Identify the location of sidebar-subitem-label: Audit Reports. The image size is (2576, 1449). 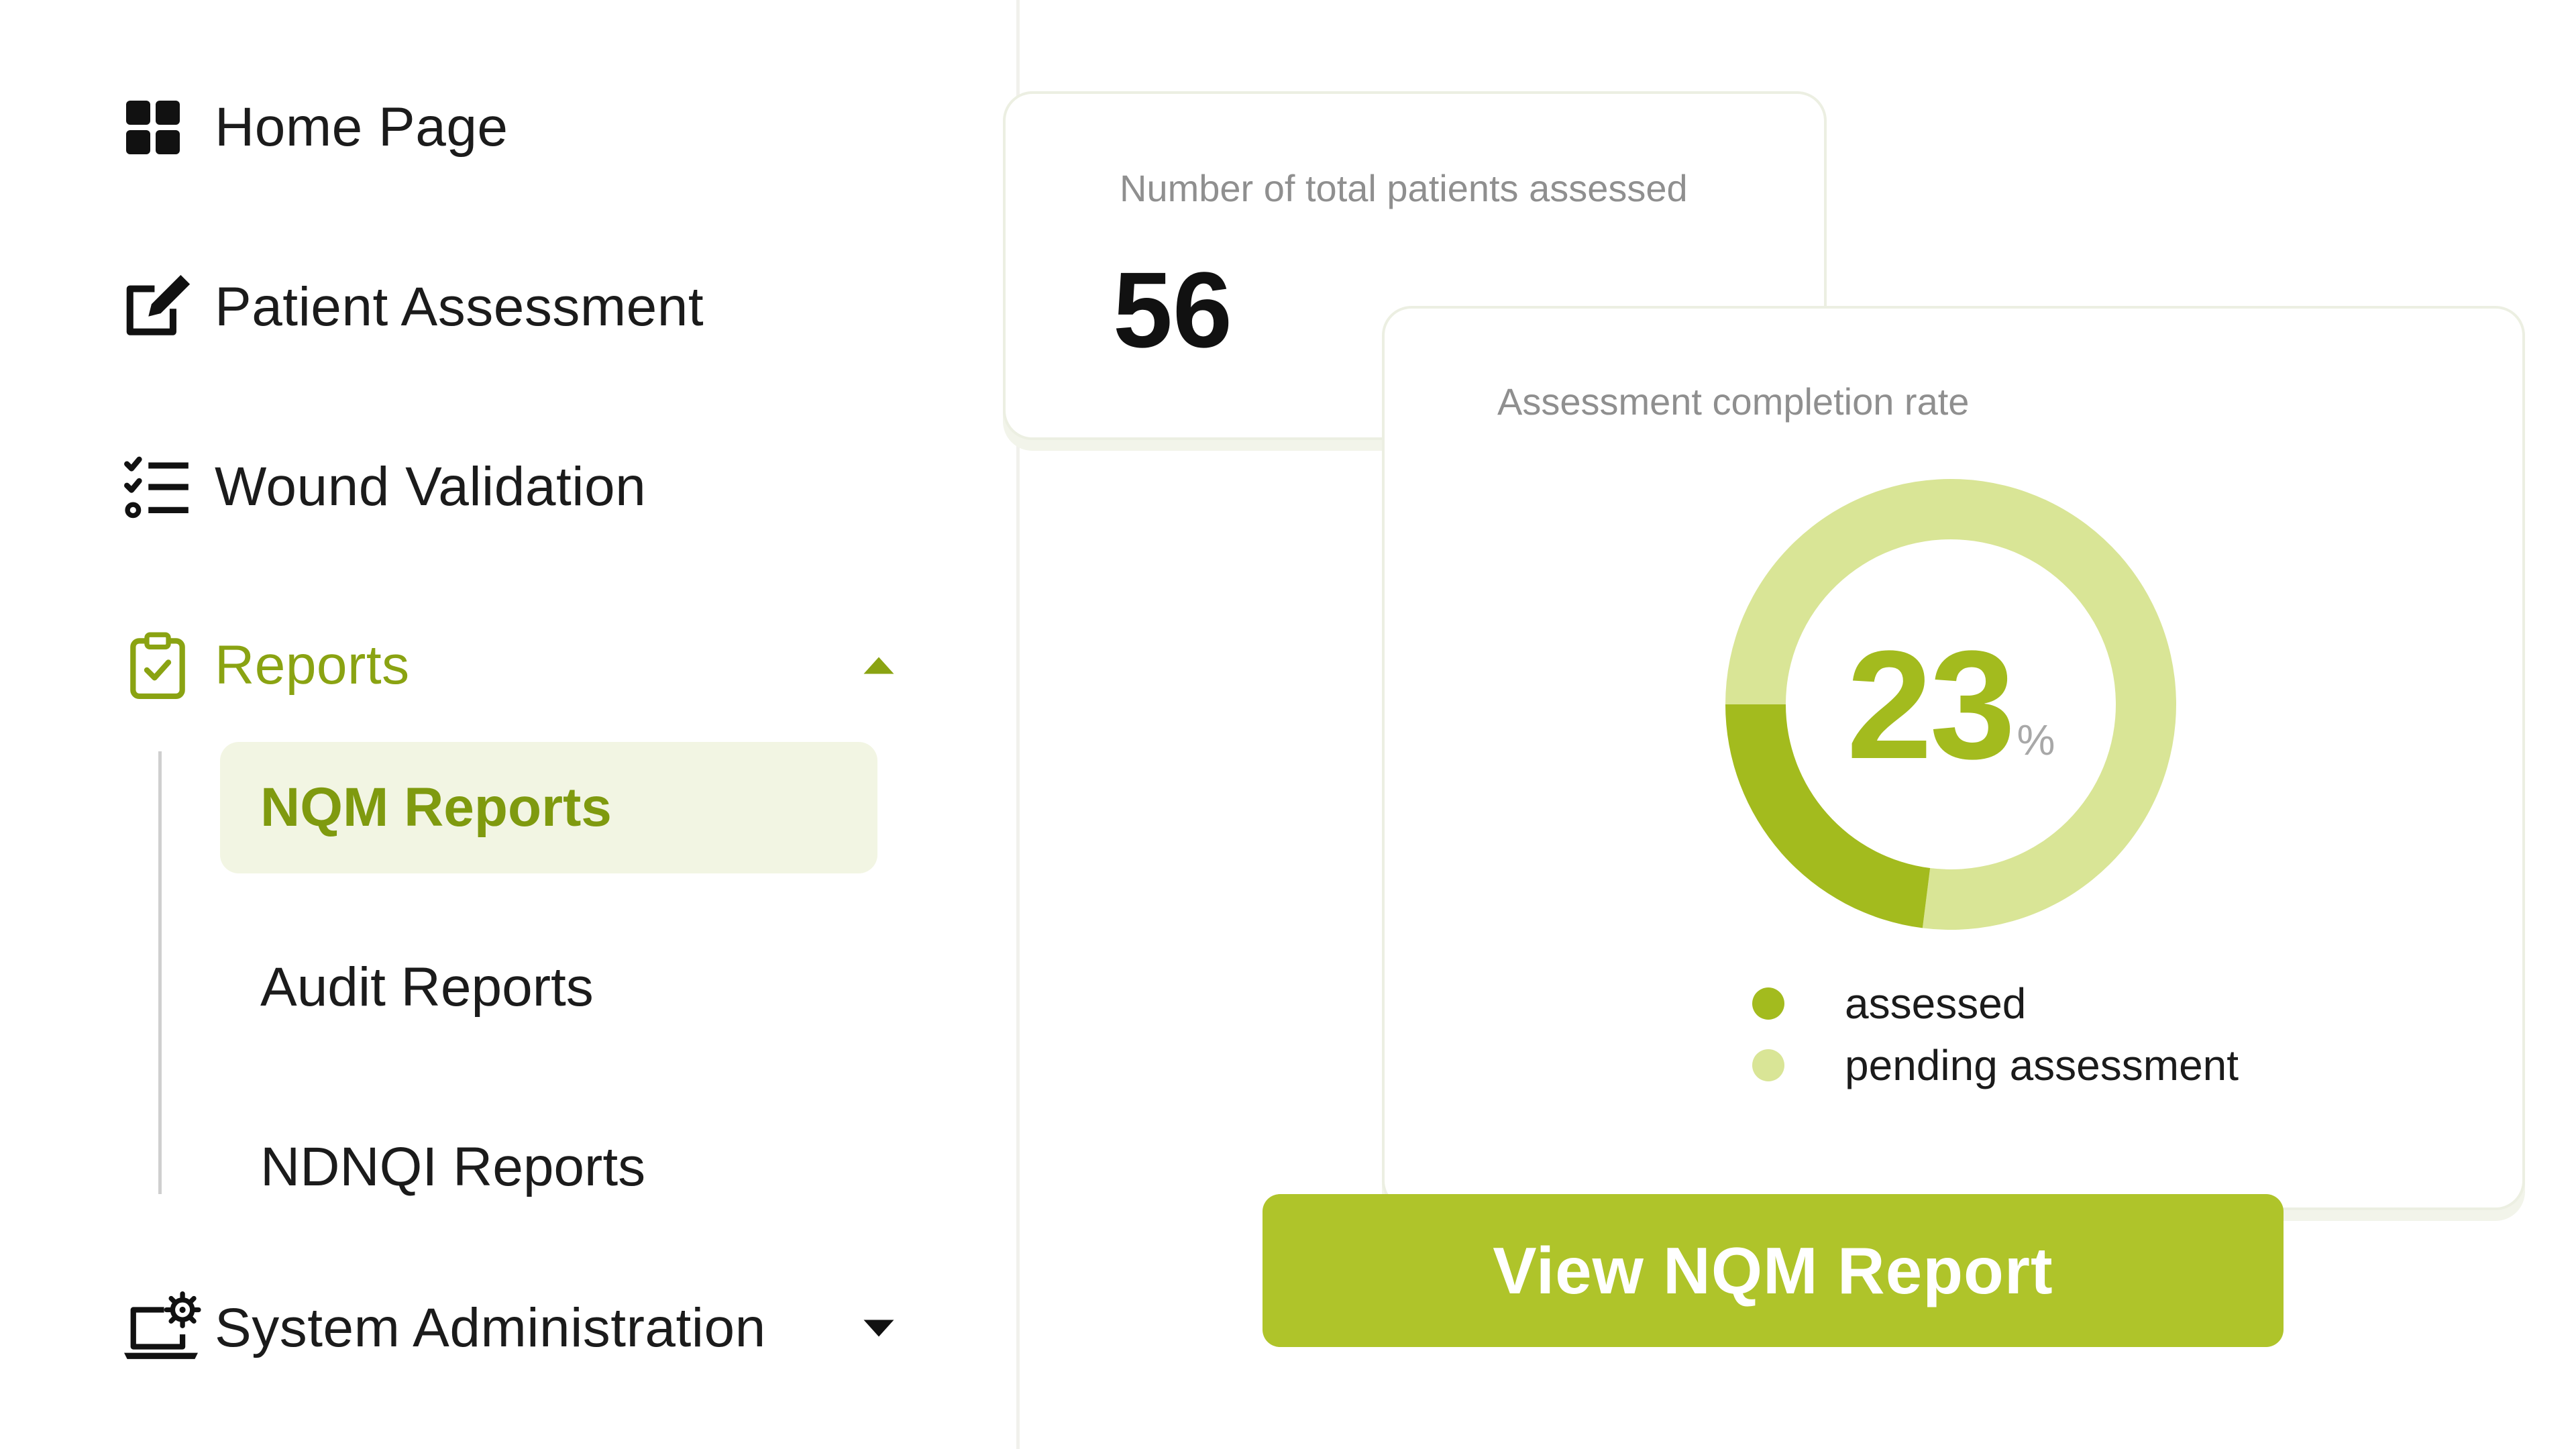
(427, 987).